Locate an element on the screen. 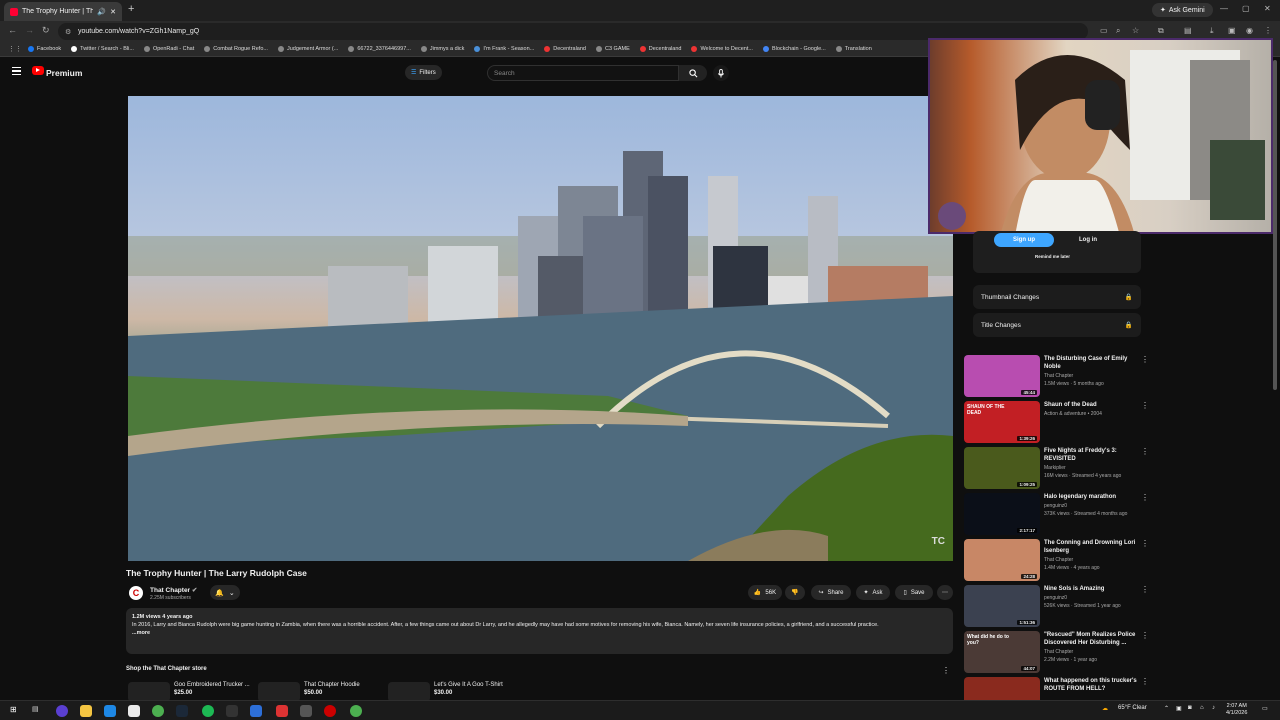 The height and width of the screenshot is (720, 1280). recommendation-thumbnail: 2:17:17 is located at coordinates (1002, 514).